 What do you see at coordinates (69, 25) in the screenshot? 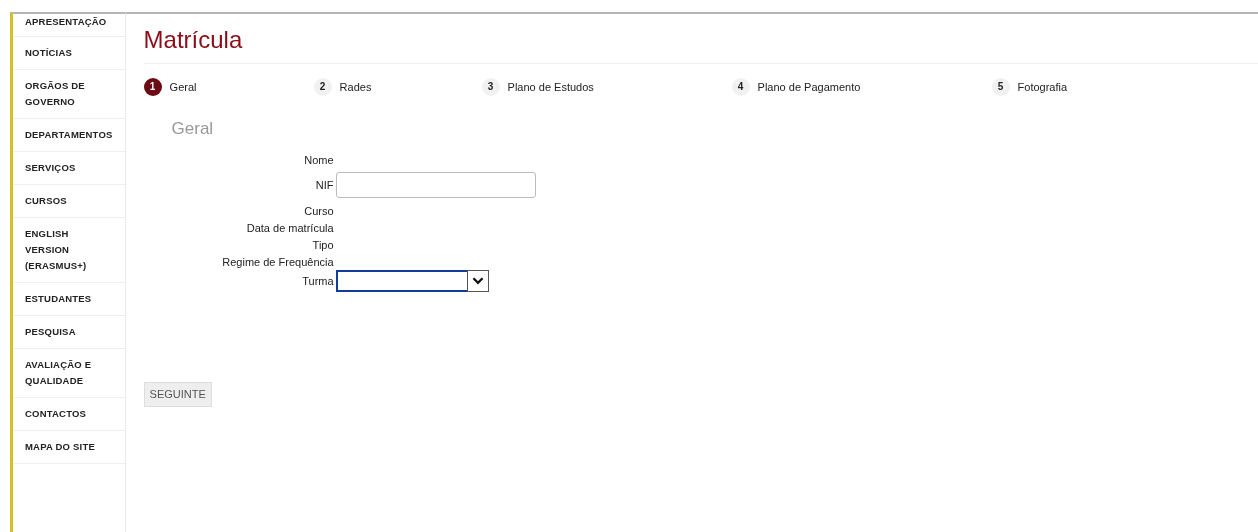
I see `sidebar-item: APRESENTAÇÃO` at bounding box center [69, 25].